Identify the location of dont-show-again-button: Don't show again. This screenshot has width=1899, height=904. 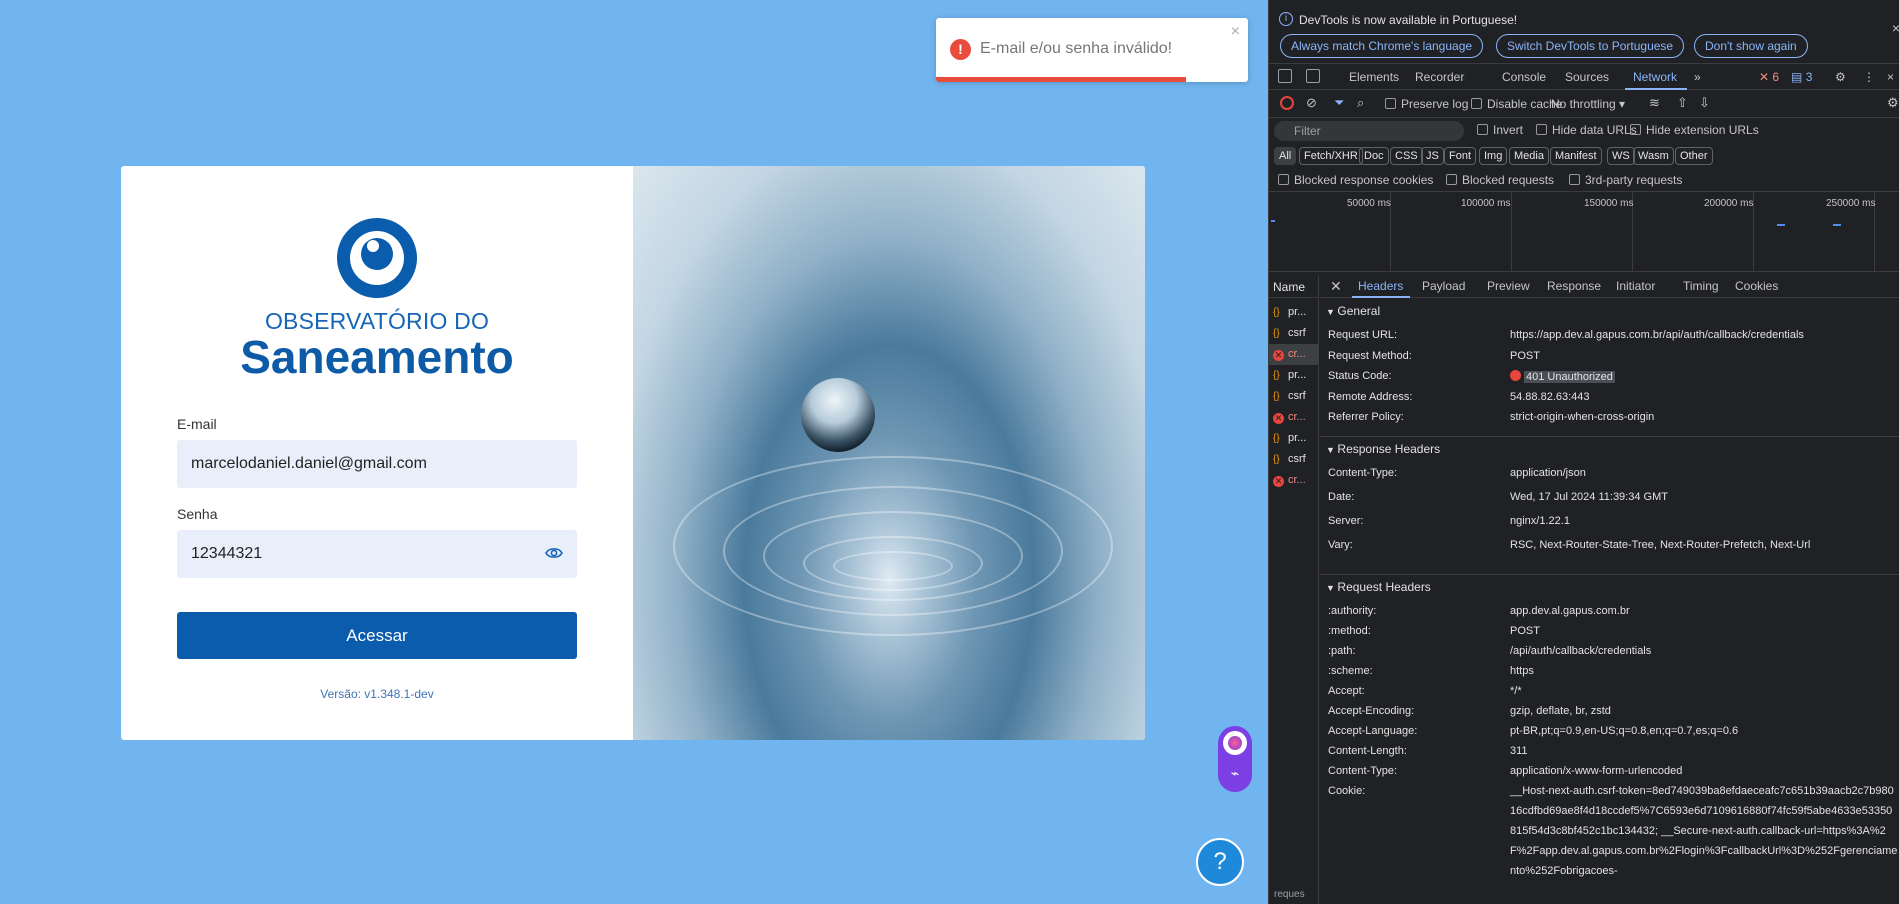
(1751, 46).